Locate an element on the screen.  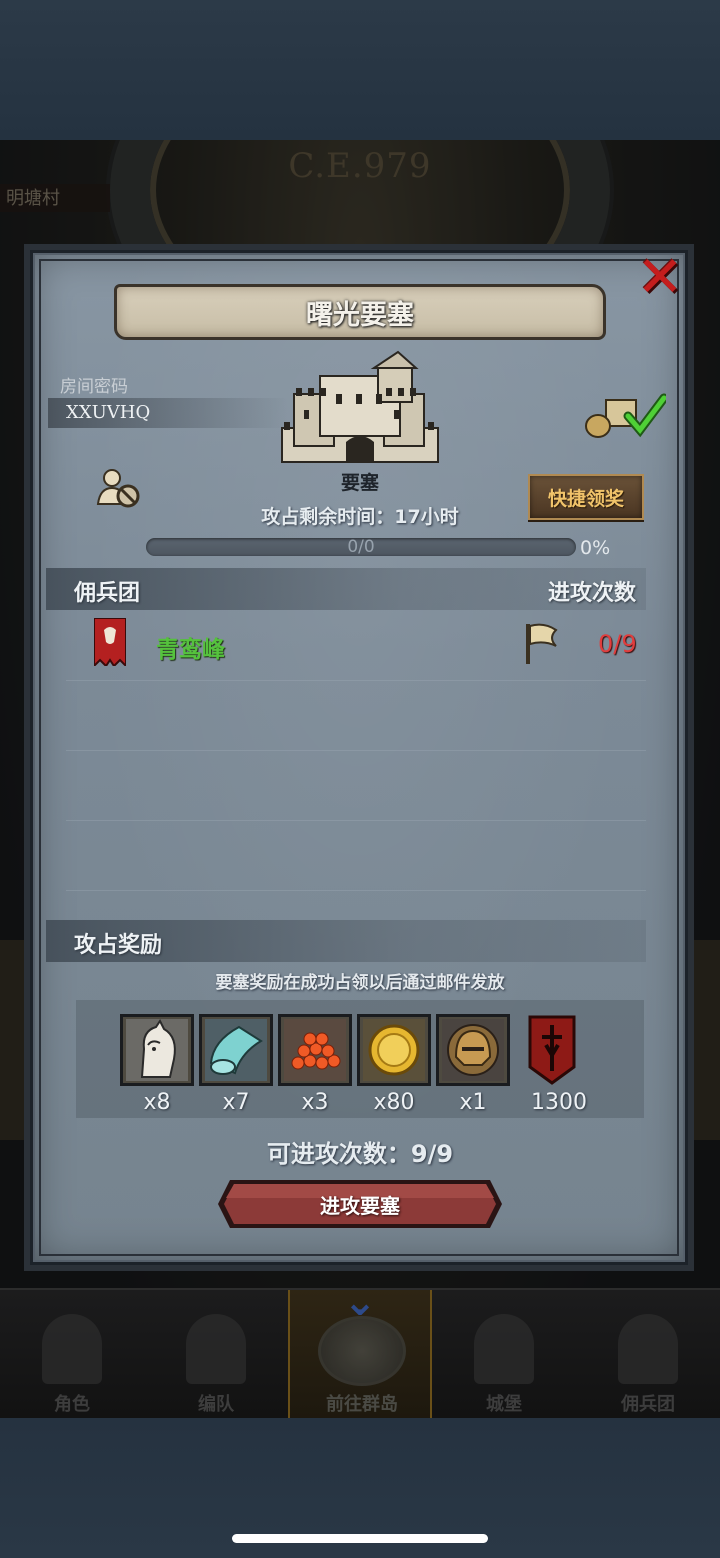
nav-item-formation: 编队 is located at coordinates (216, 1355).